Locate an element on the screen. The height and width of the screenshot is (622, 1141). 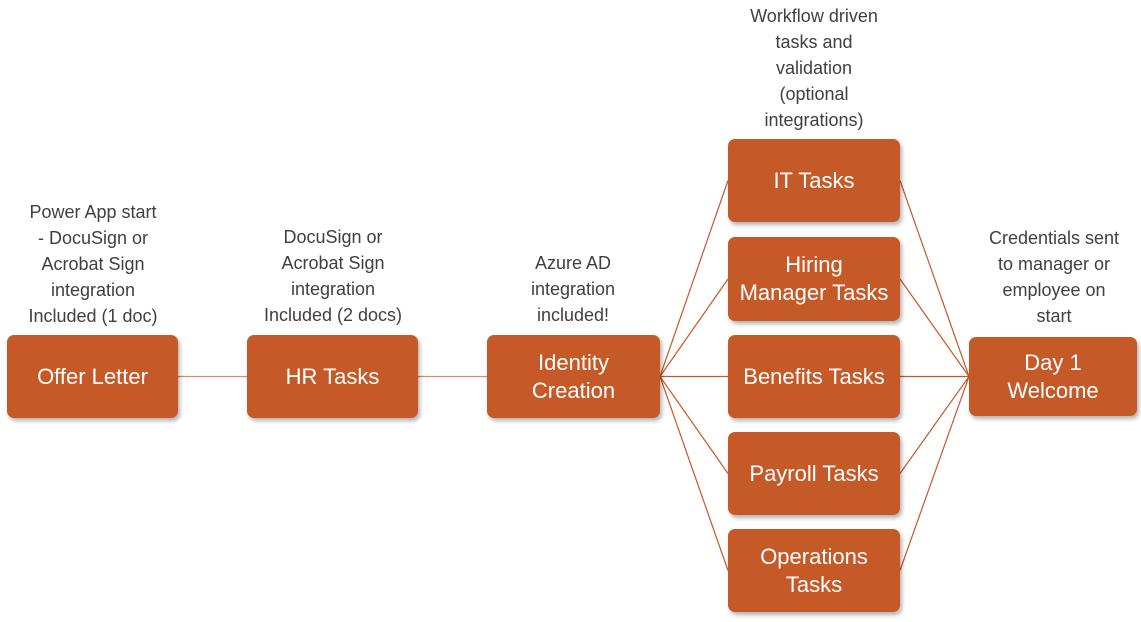
connector-it-tasks-to-day1-welcome is located at coordinates (934, 278).